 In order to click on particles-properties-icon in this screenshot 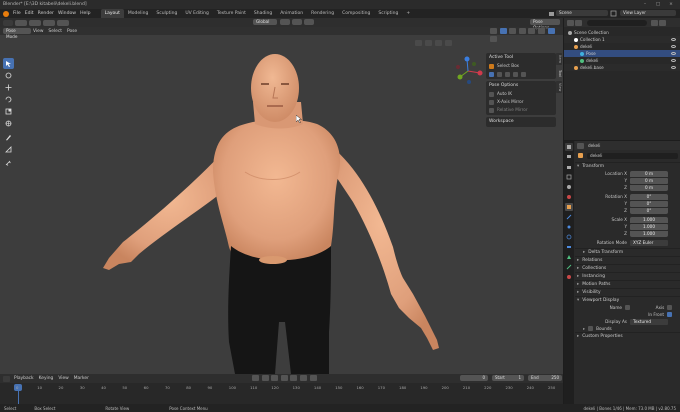, I will do `click(569, 227)`.